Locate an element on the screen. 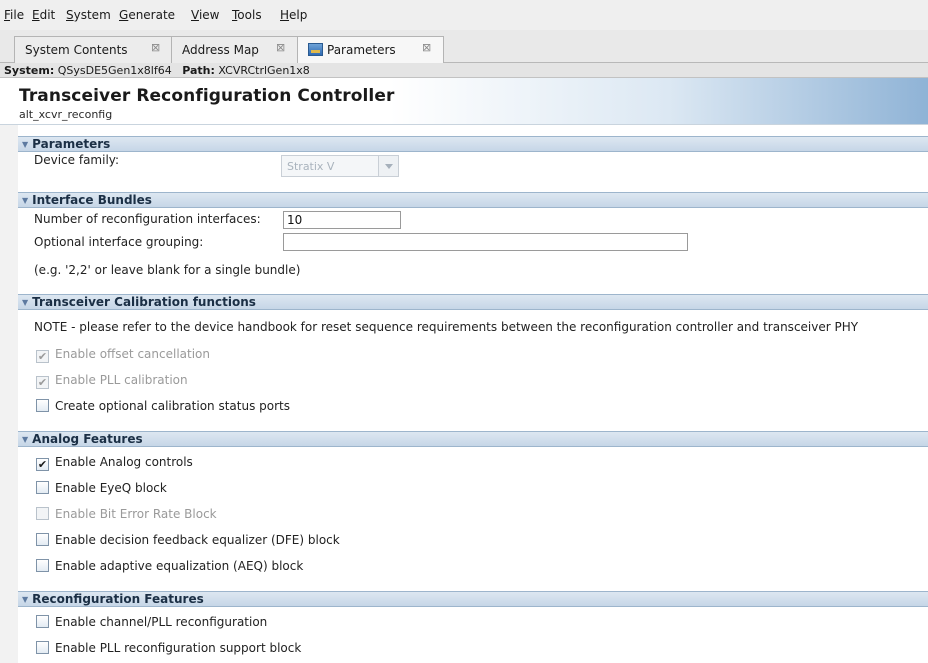 This screenshot has height=663, width=928. component-subtitle: alt_xcvr_reconfig is located at coordinates (66, 114).